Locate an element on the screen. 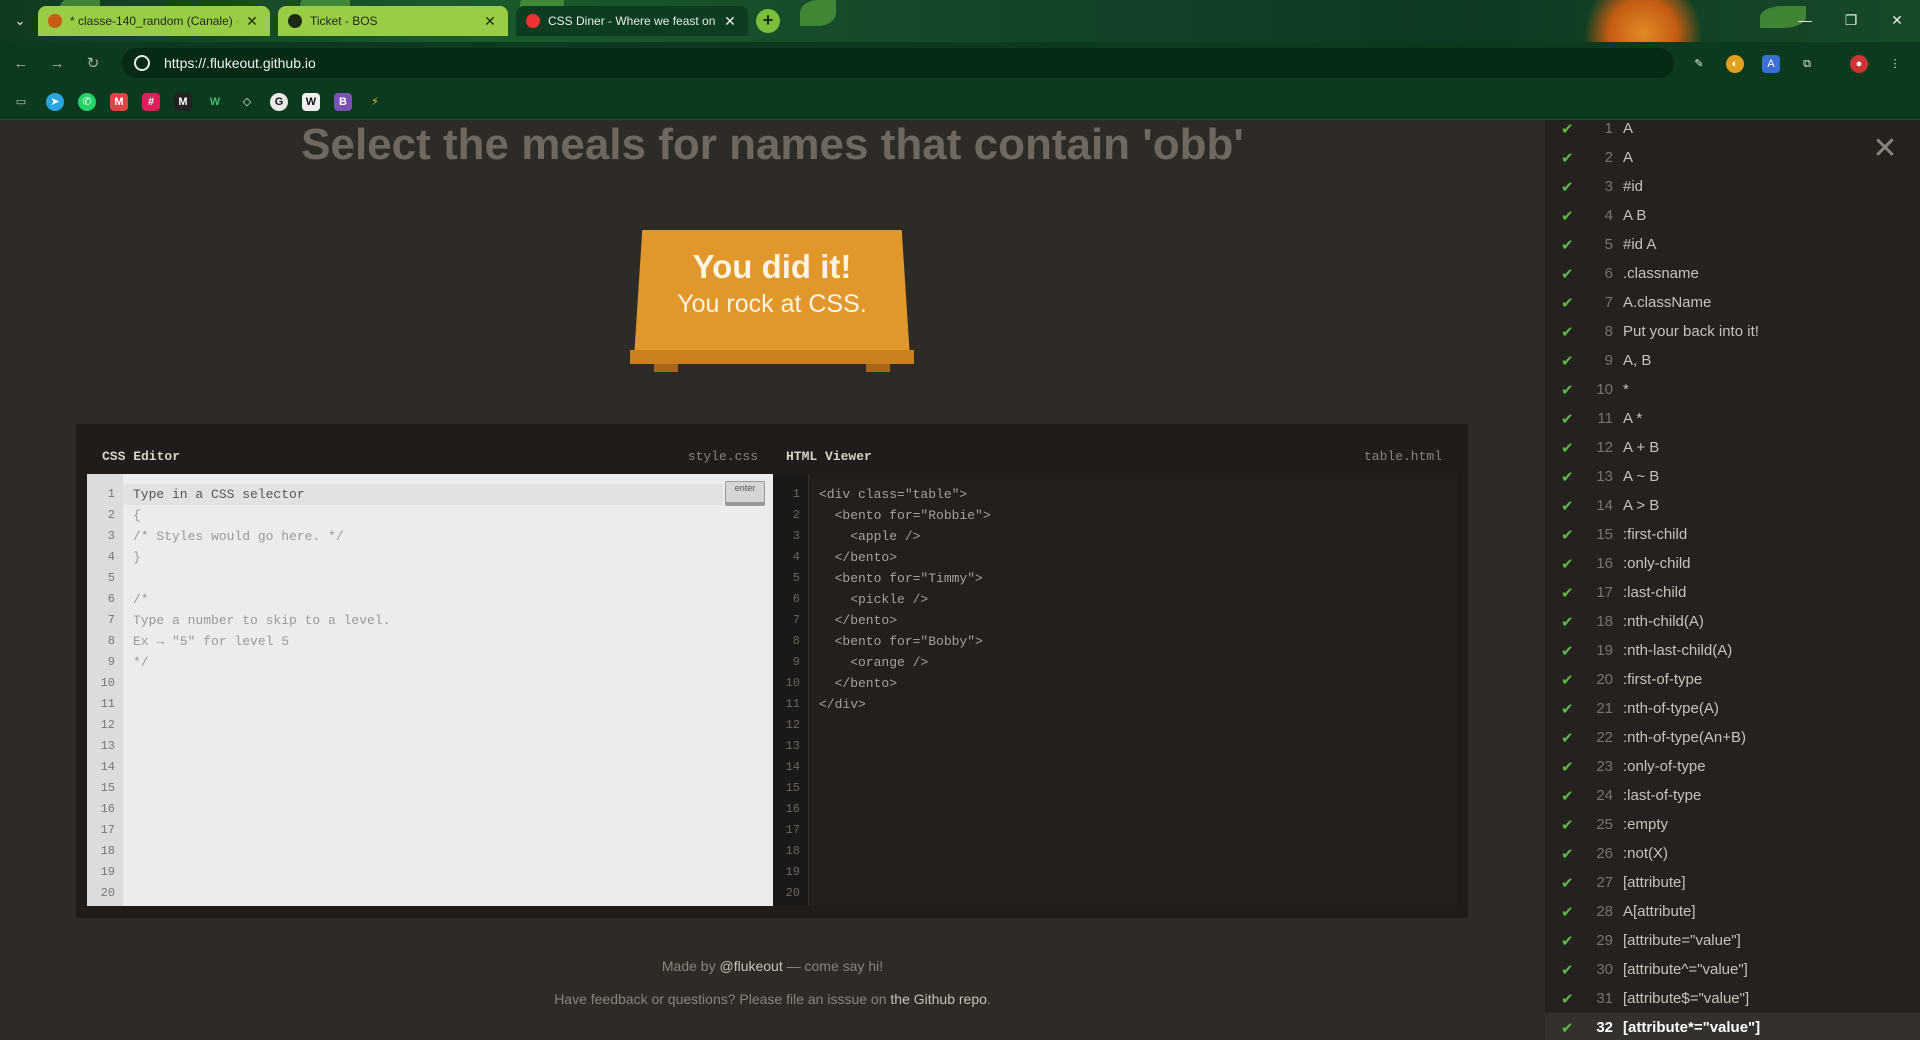  level-item: ✔ 5 #id A is located at coordinates (1732, 244).